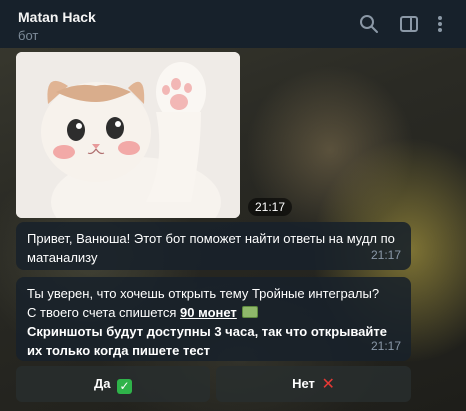 Image resolution: width=466 pixels, height=411 pixels. What do you see at coordinates (250, 312) in the screenshot?
I see `money-icon` at bounding box center [250, 312].